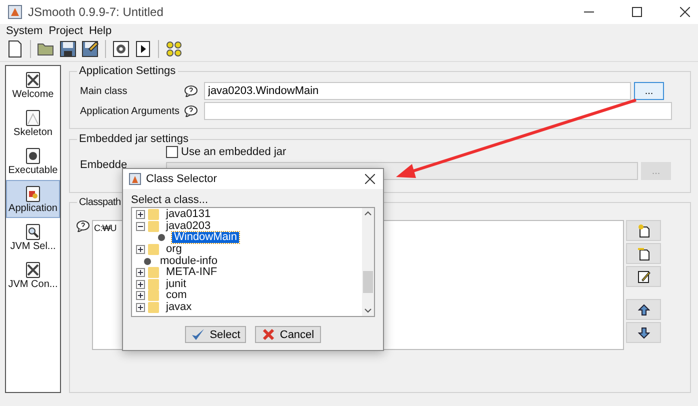  What do you see at coordinates (104, 91) in the screenshot?
I see `field-label: Main class` at bounding box center [104, 91].